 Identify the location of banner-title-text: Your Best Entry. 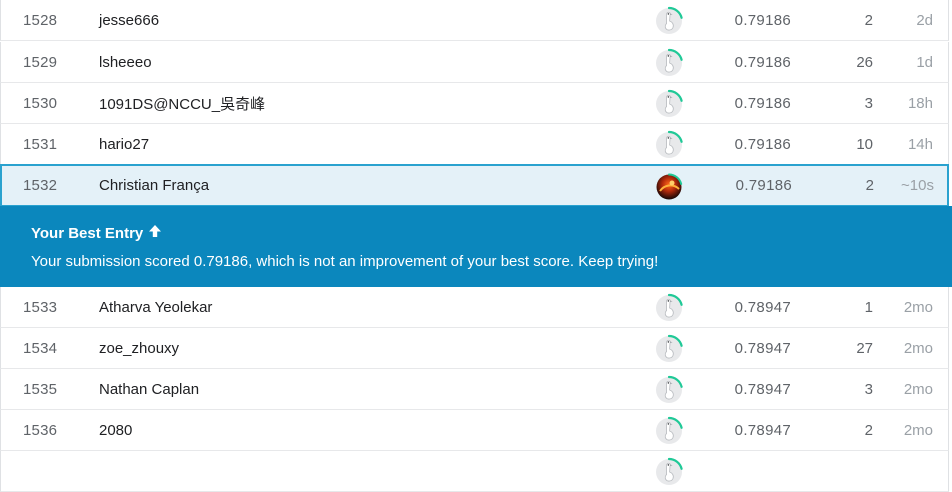
(87, 233).